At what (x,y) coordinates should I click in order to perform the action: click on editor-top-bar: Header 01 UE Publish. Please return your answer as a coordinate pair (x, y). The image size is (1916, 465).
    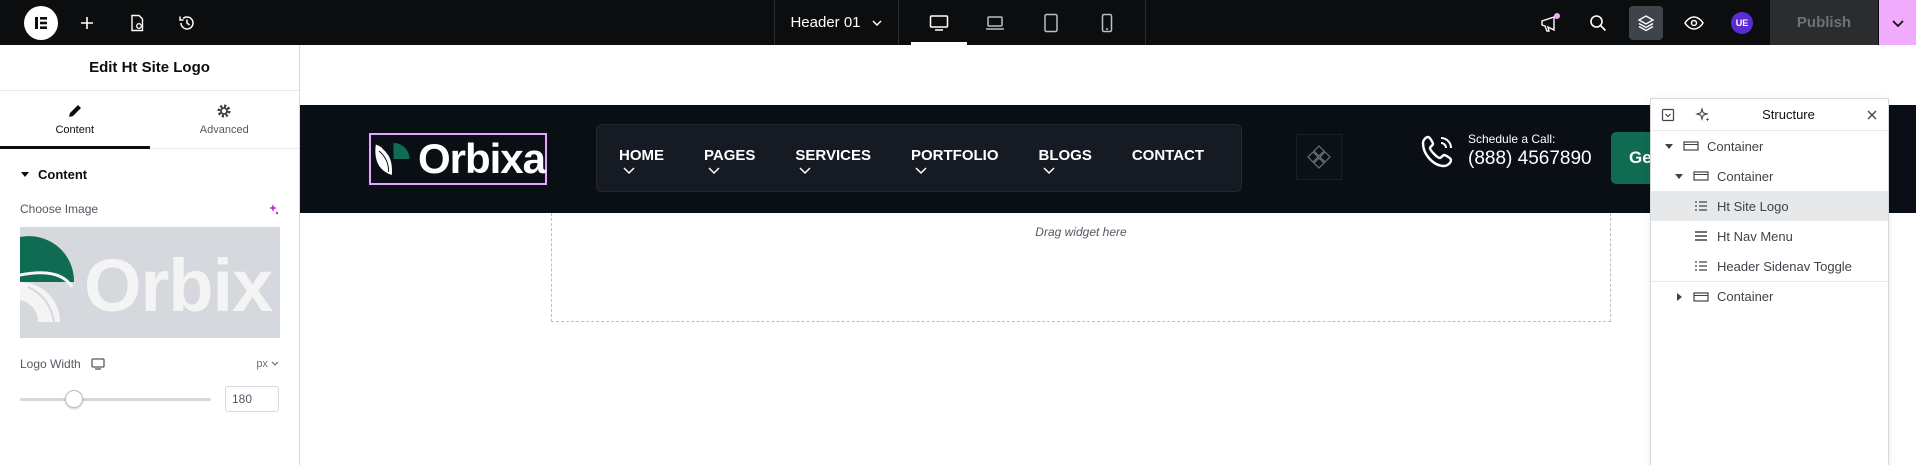
    Looking at the image, I should click on (958, 22).